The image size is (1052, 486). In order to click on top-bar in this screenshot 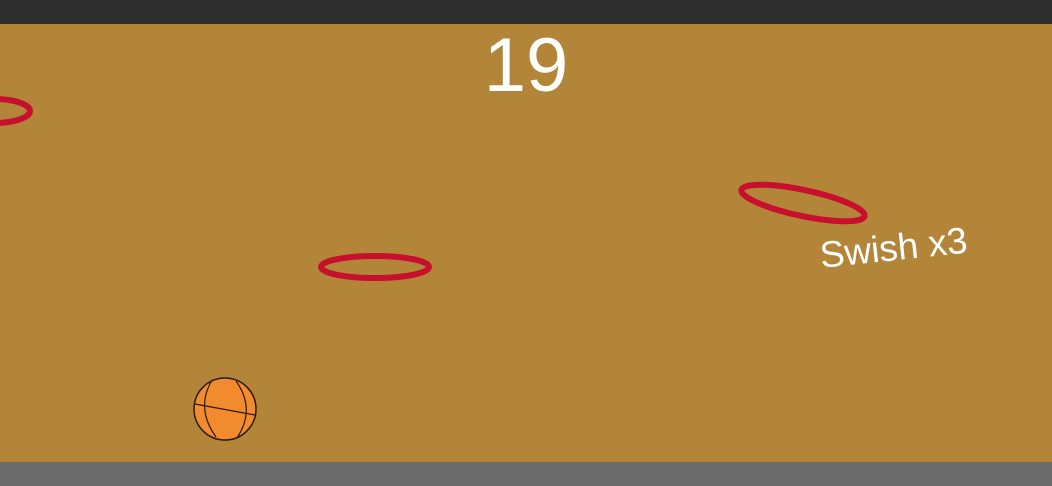, I will do `click(526, 12)`.